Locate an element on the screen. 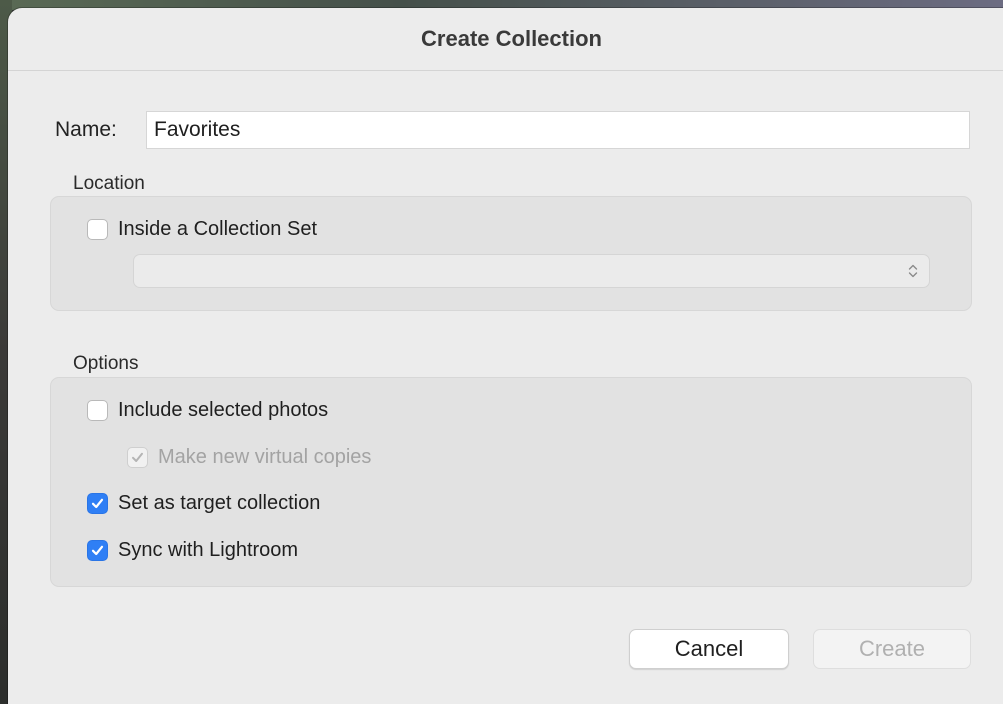  make-new-virtual-copies-row: Make new virtual copies is located at coordinates (249, 457).